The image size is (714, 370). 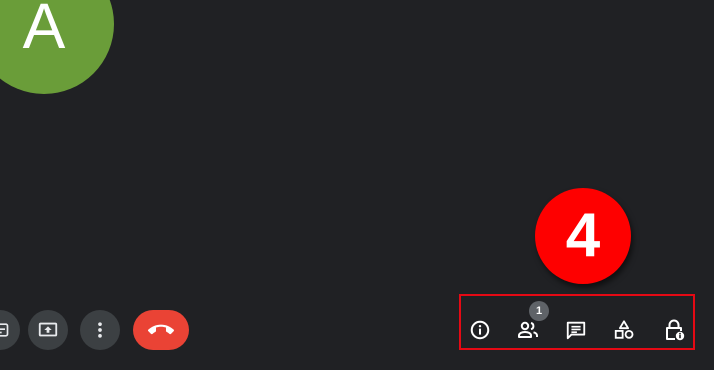 What do you see at coordinates (539, 311) in the screenshot?
I see `participant-count-badge: 1` at bounding box center [539, 311].